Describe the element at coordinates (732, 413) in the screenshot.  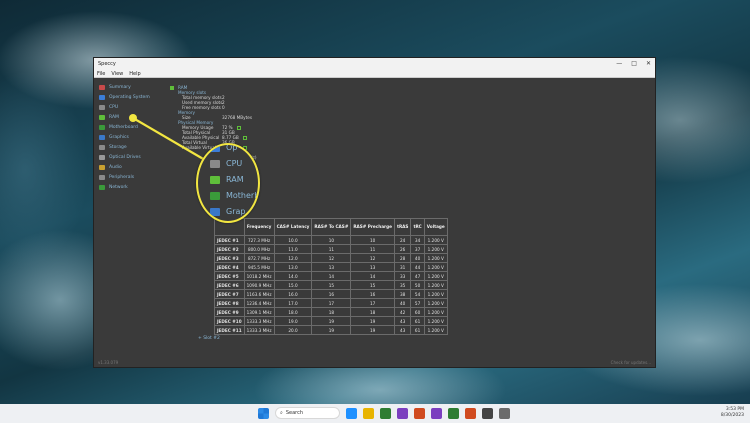
I see `system-clock: 3:53 PM 8/30/2023` at that location.